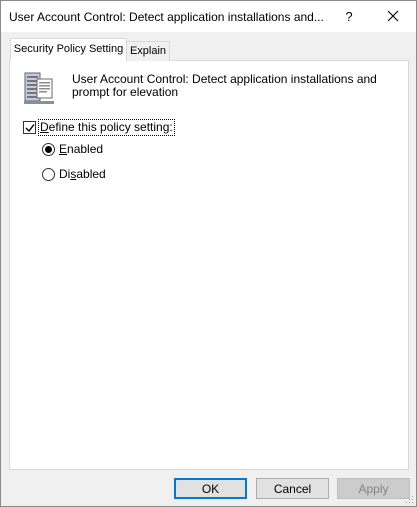 The image size is (417, 507). I want to click on tab-security-policy-setting: Security Policy Setting, so click(68, 49).